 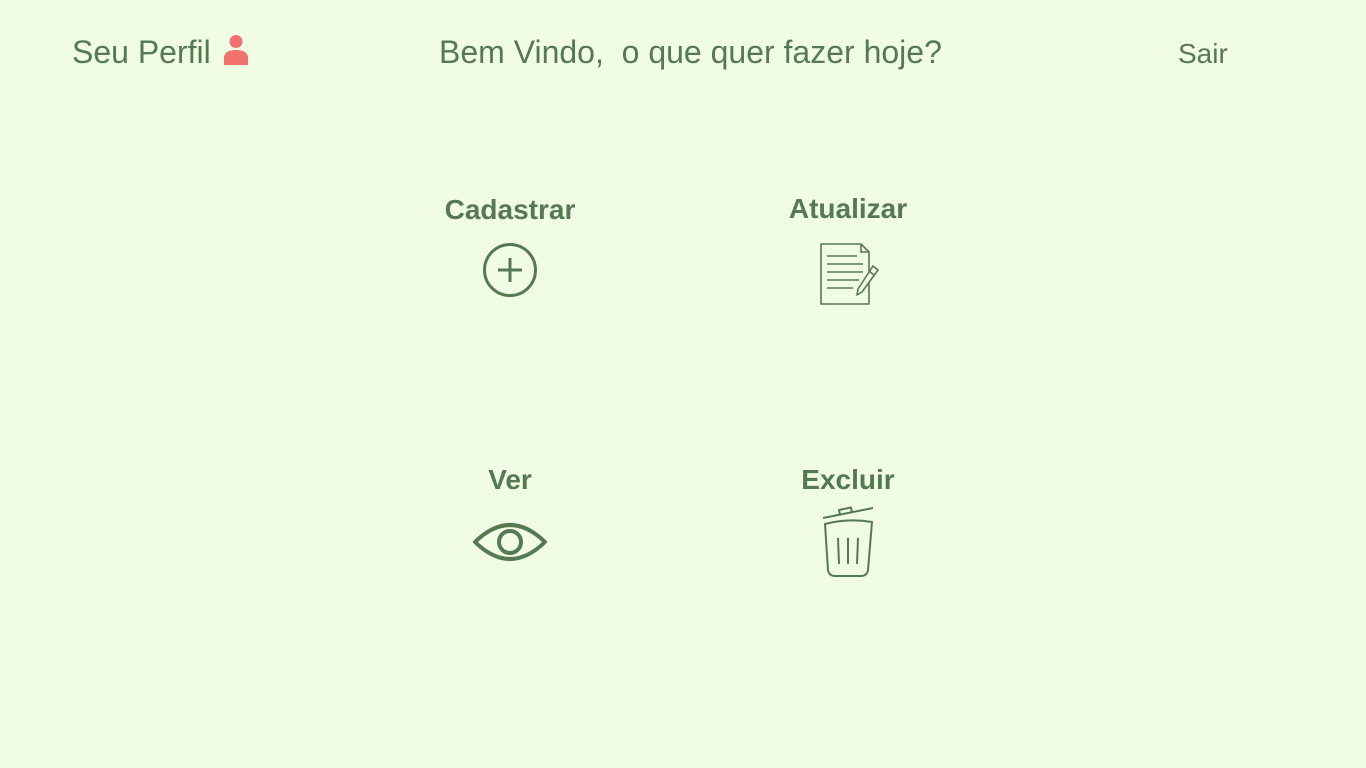 I want to click on cadastrar-label: Cadastrar, so click(x=510, y=209).